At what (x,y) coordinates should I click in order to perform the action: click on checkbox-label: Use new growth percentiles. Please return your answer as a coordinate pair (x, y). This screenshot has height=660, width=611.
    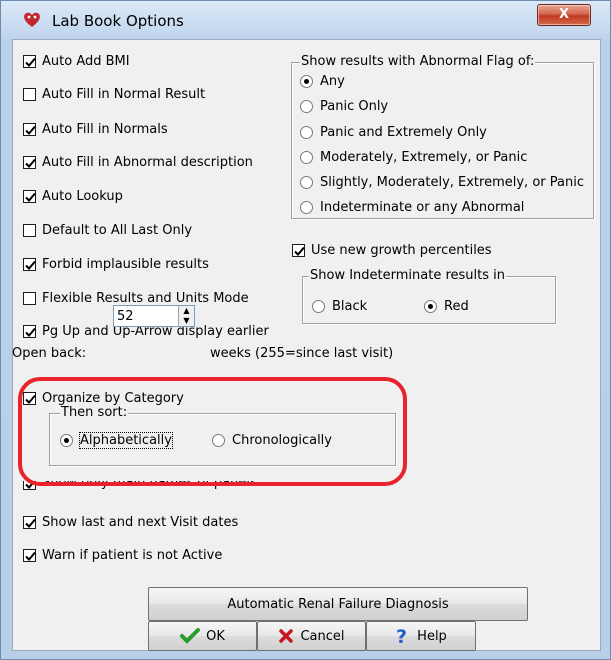
    Looking at the image, I should click on (401, 250).